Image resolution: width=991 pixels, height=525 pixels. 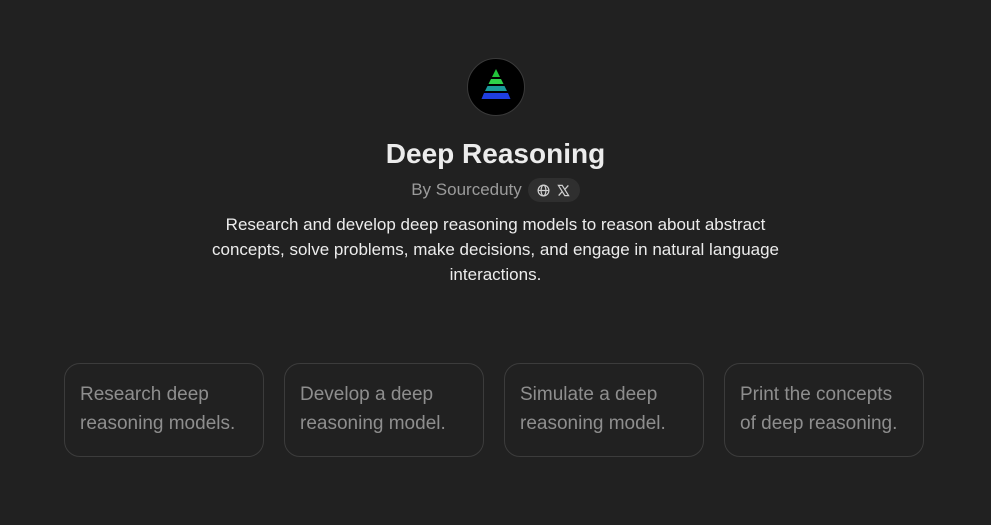 What do you see at coordinates (553, 190) in the screenshot?
I see `social-links` at bounding box center [553, 190].